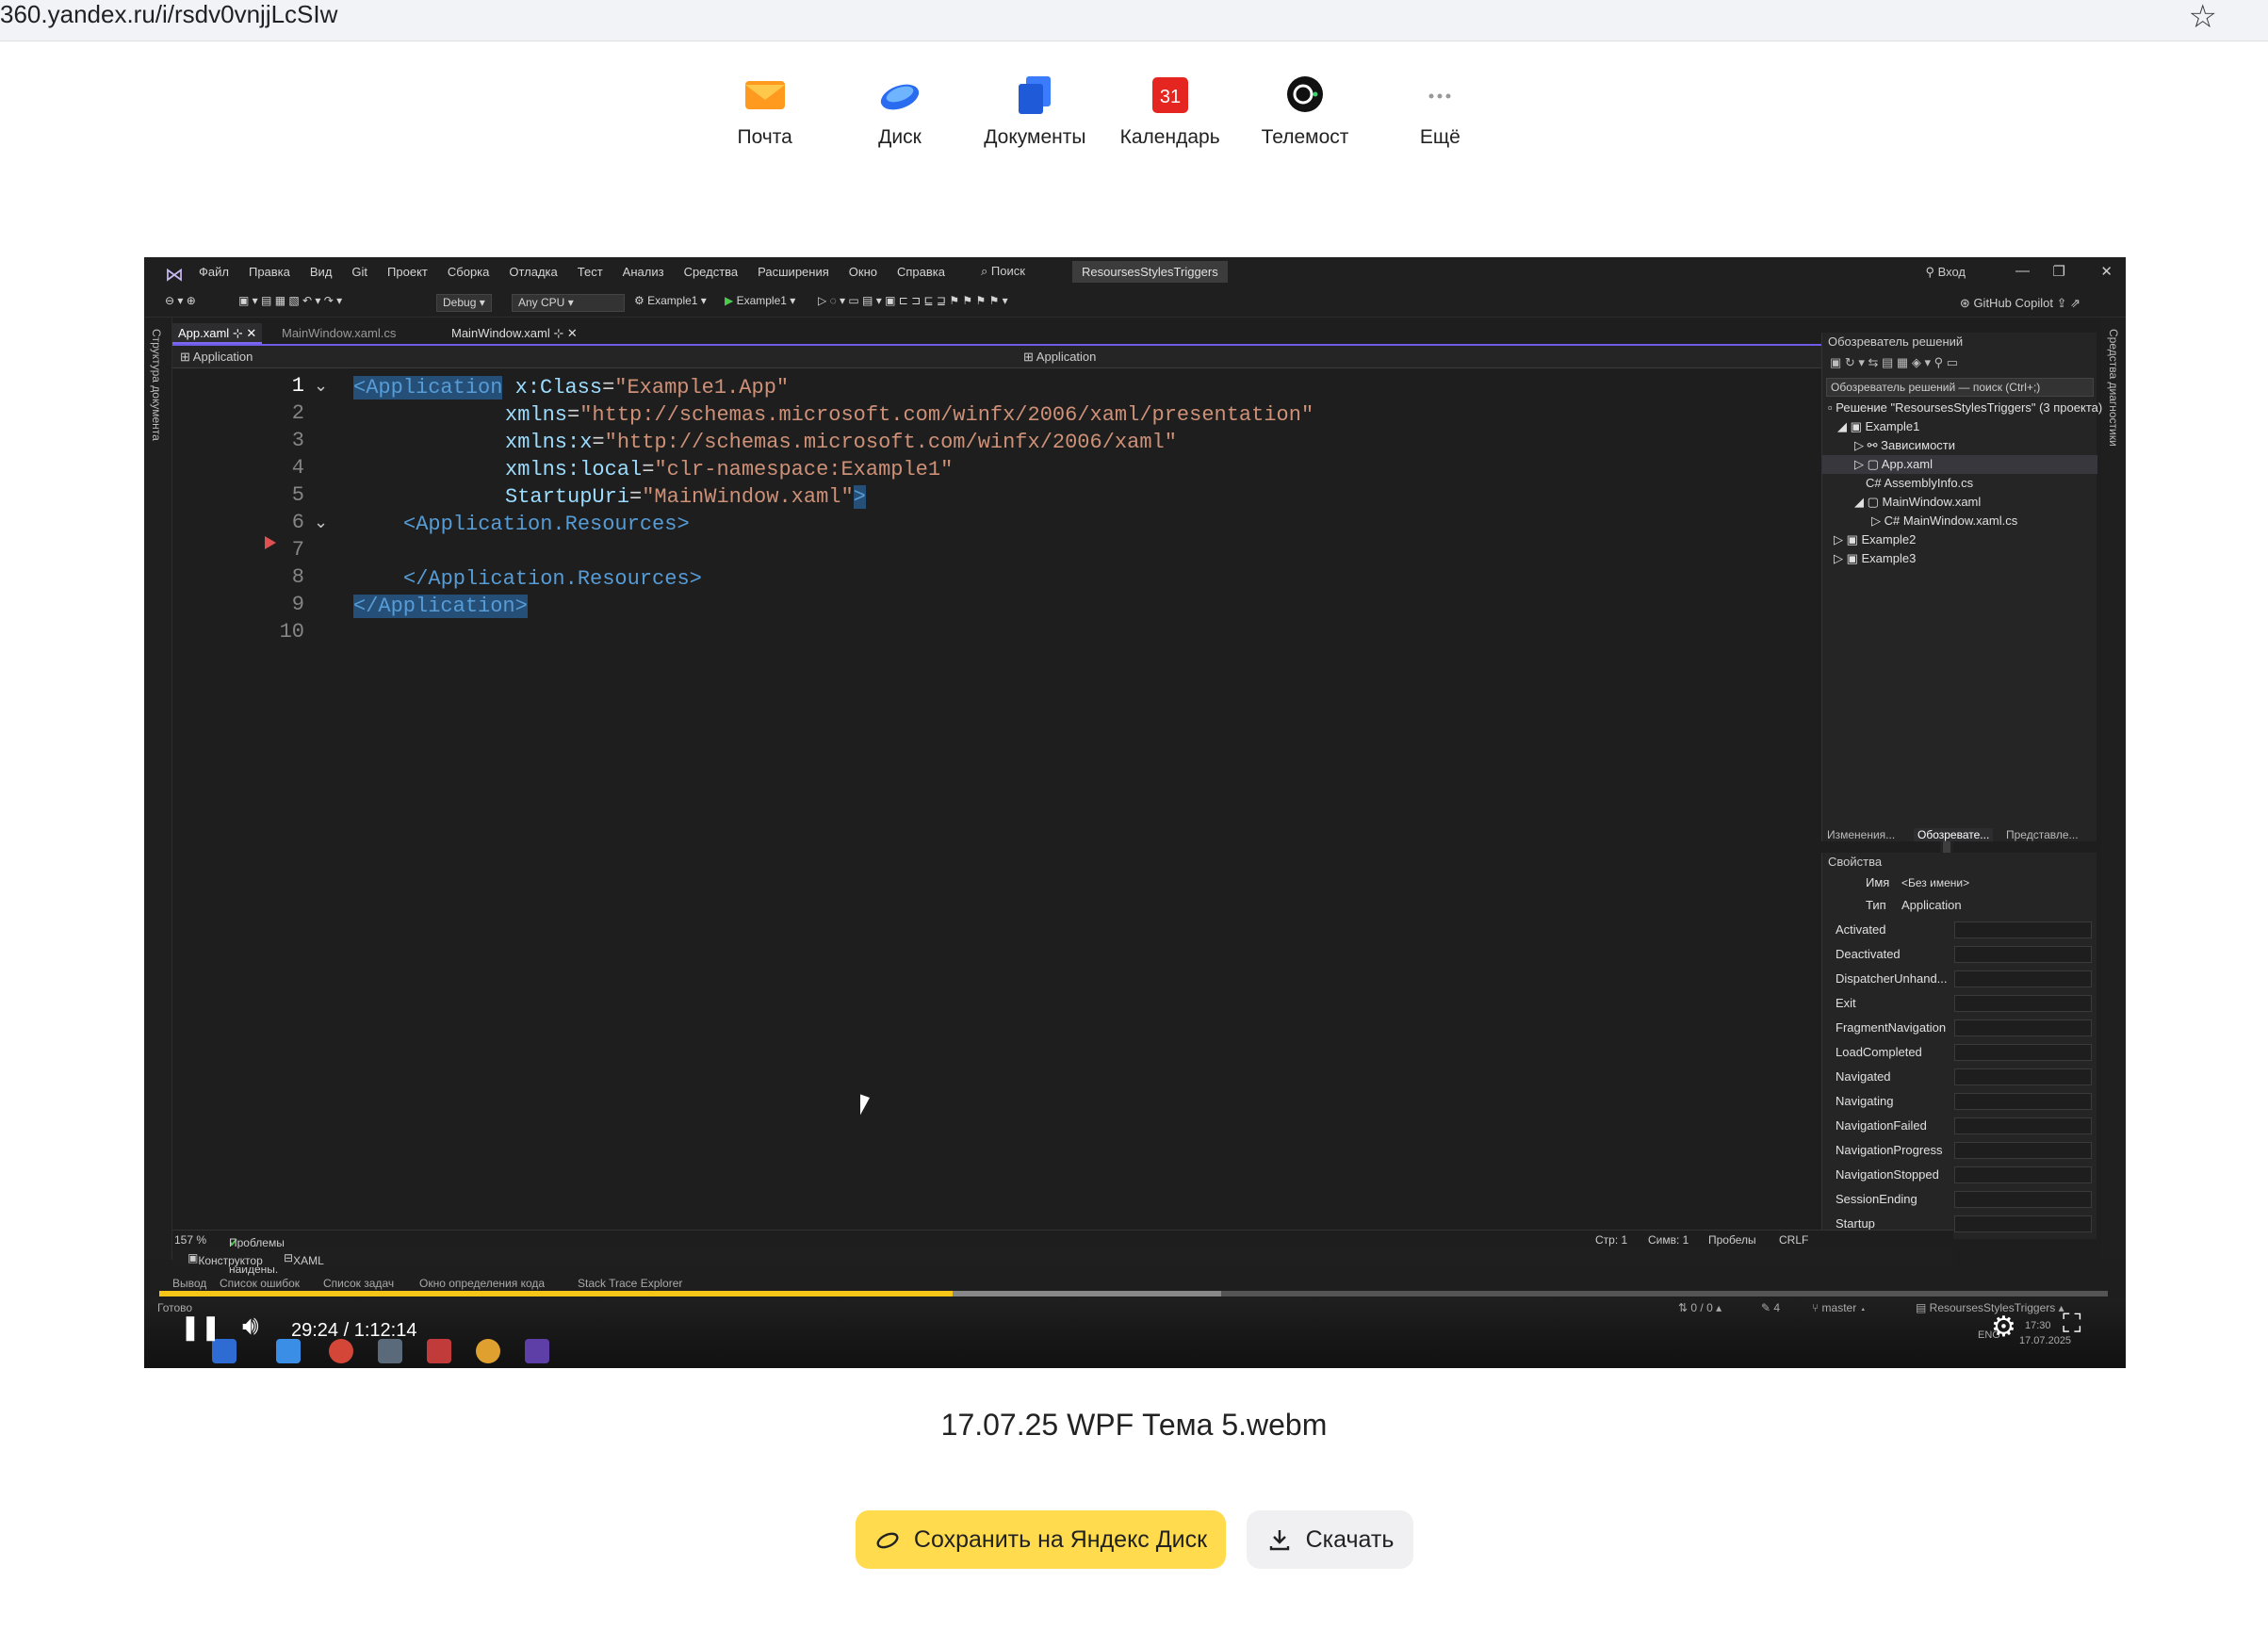 The width and height of the screenshot is (2268, 1647). Describe the element at coordinates (200, 1327) in the screenshot. I see `pause-icon: ❚❚` at that location.